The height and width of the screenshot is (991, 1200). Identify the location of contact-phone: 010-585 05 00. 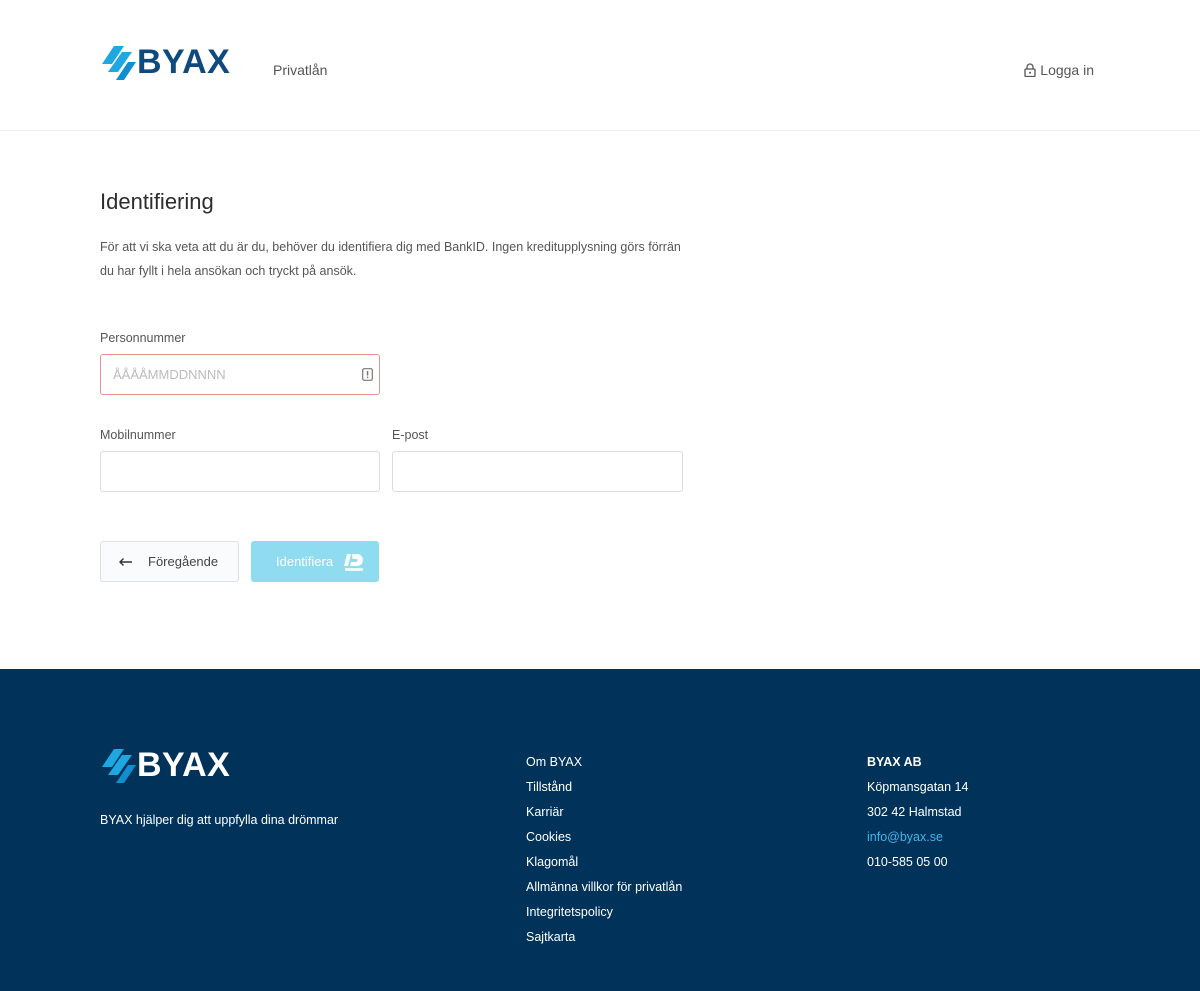
(907, 862).